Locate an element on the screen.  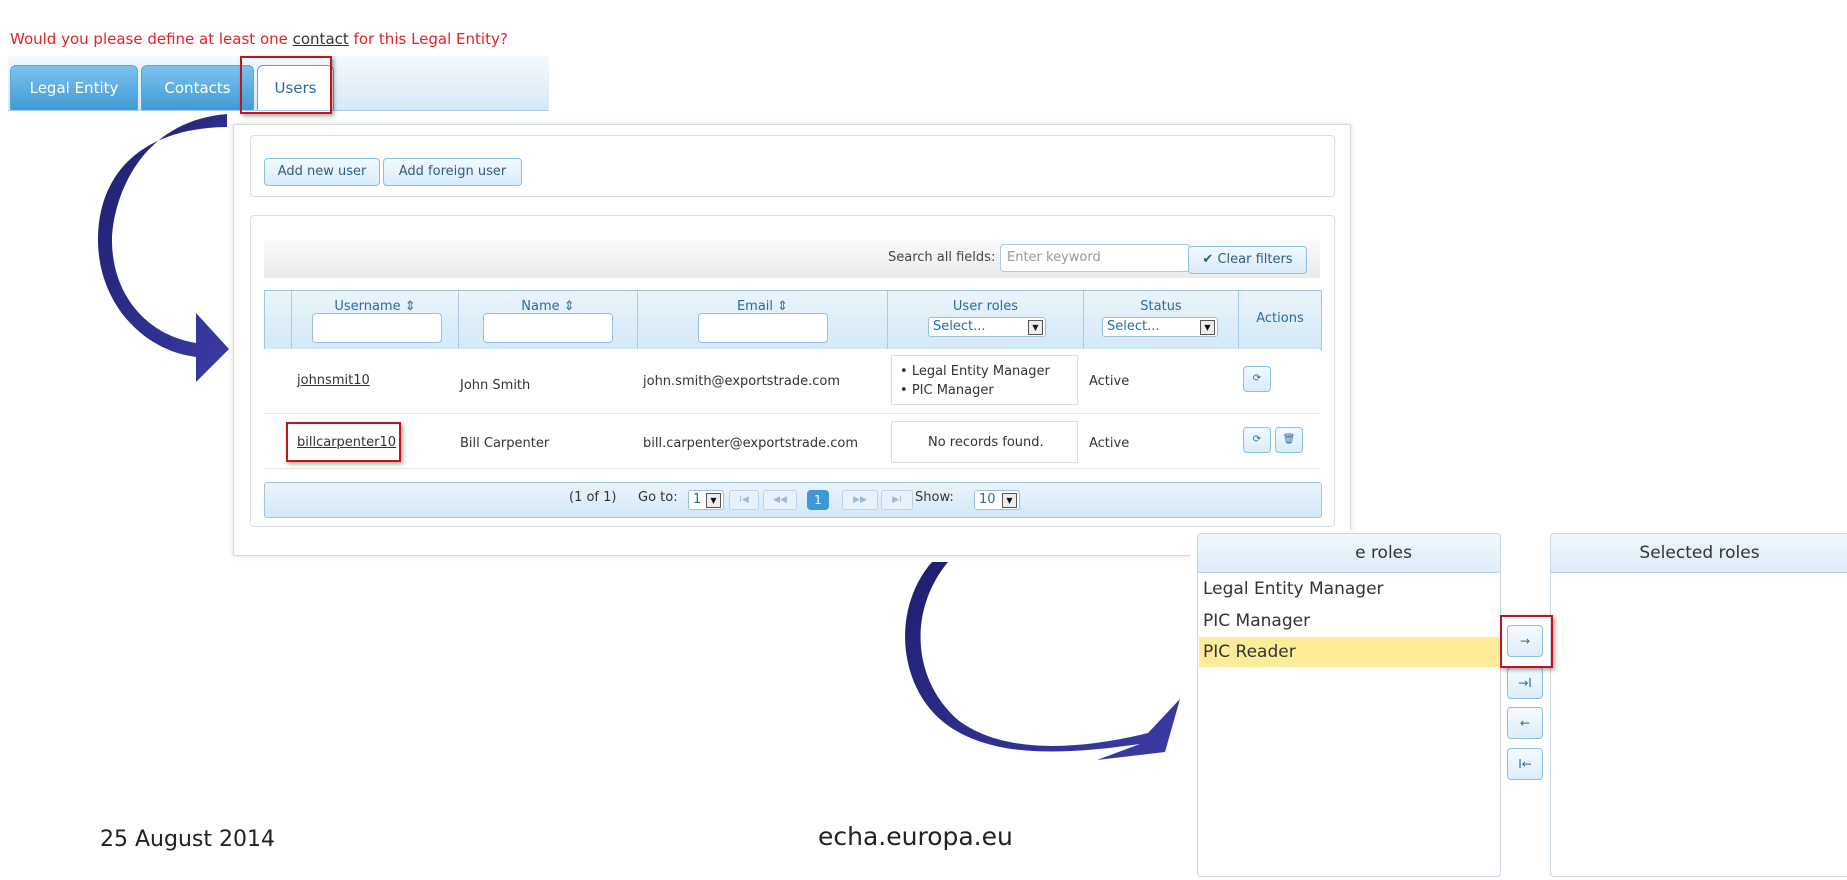
no-records-text: No records found. is located at coordinates (986, 442).